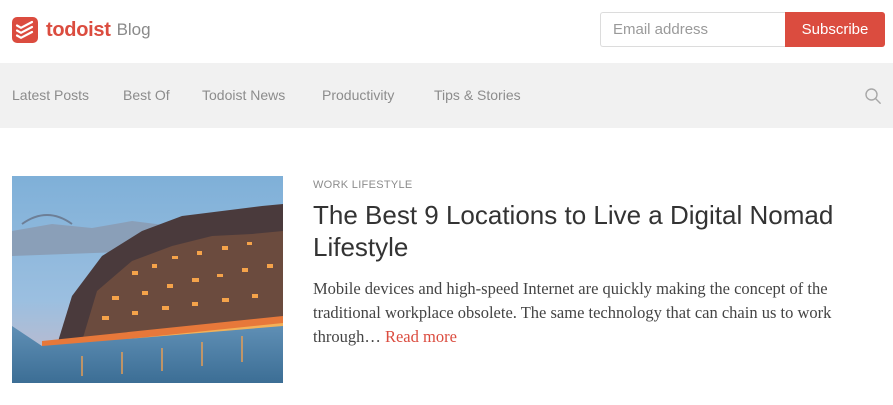  Describe the element at coordinates (421, 336) in the screenshot. I see `read-more-link: Read more` at that location.